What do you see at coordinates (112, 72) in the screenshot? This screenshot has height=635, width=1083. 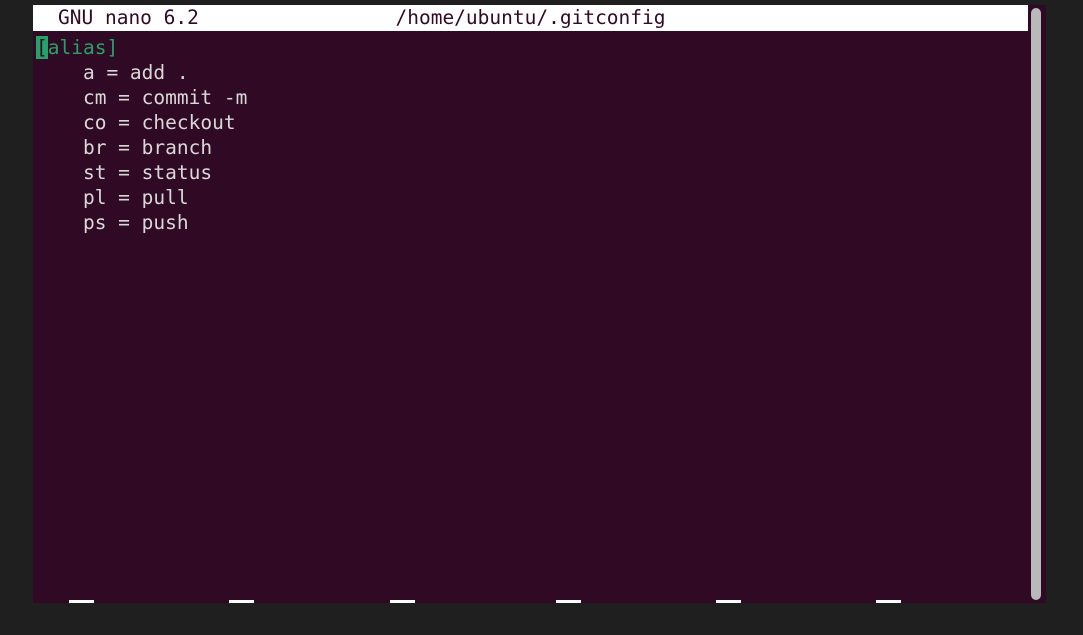 I see `editor-line-text: a = add .` at bounding box center [112, 72].